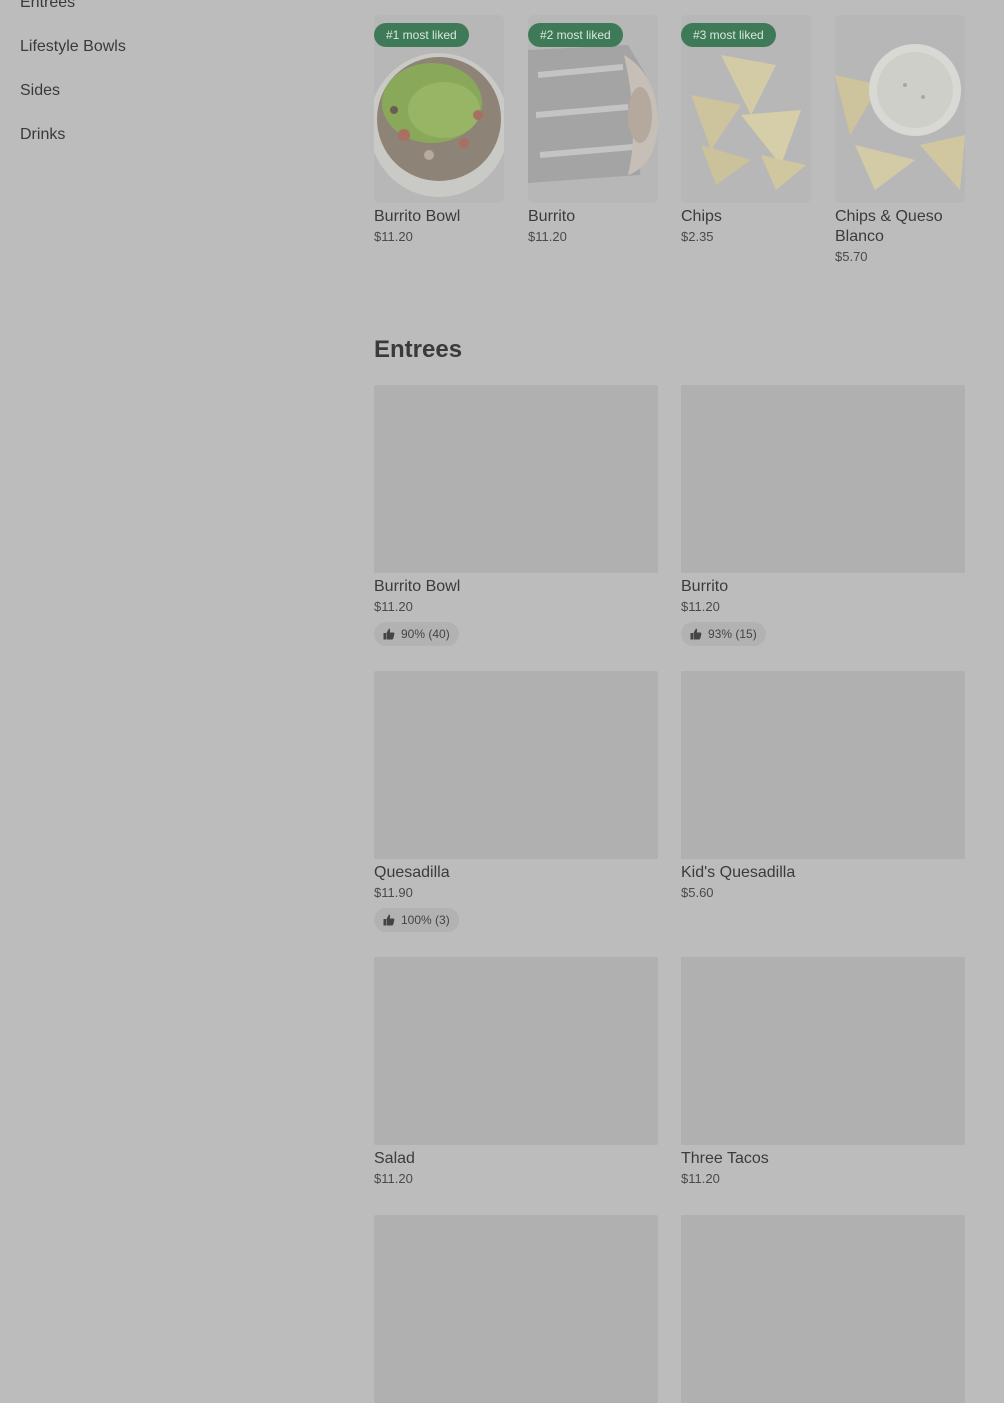 This screenshot has width=1004, height=1403. What do you see at coordinates (575, 35) in the screenshot?
I see `most-liked-badge: #2 most liked` at bounding box center [575, 35].